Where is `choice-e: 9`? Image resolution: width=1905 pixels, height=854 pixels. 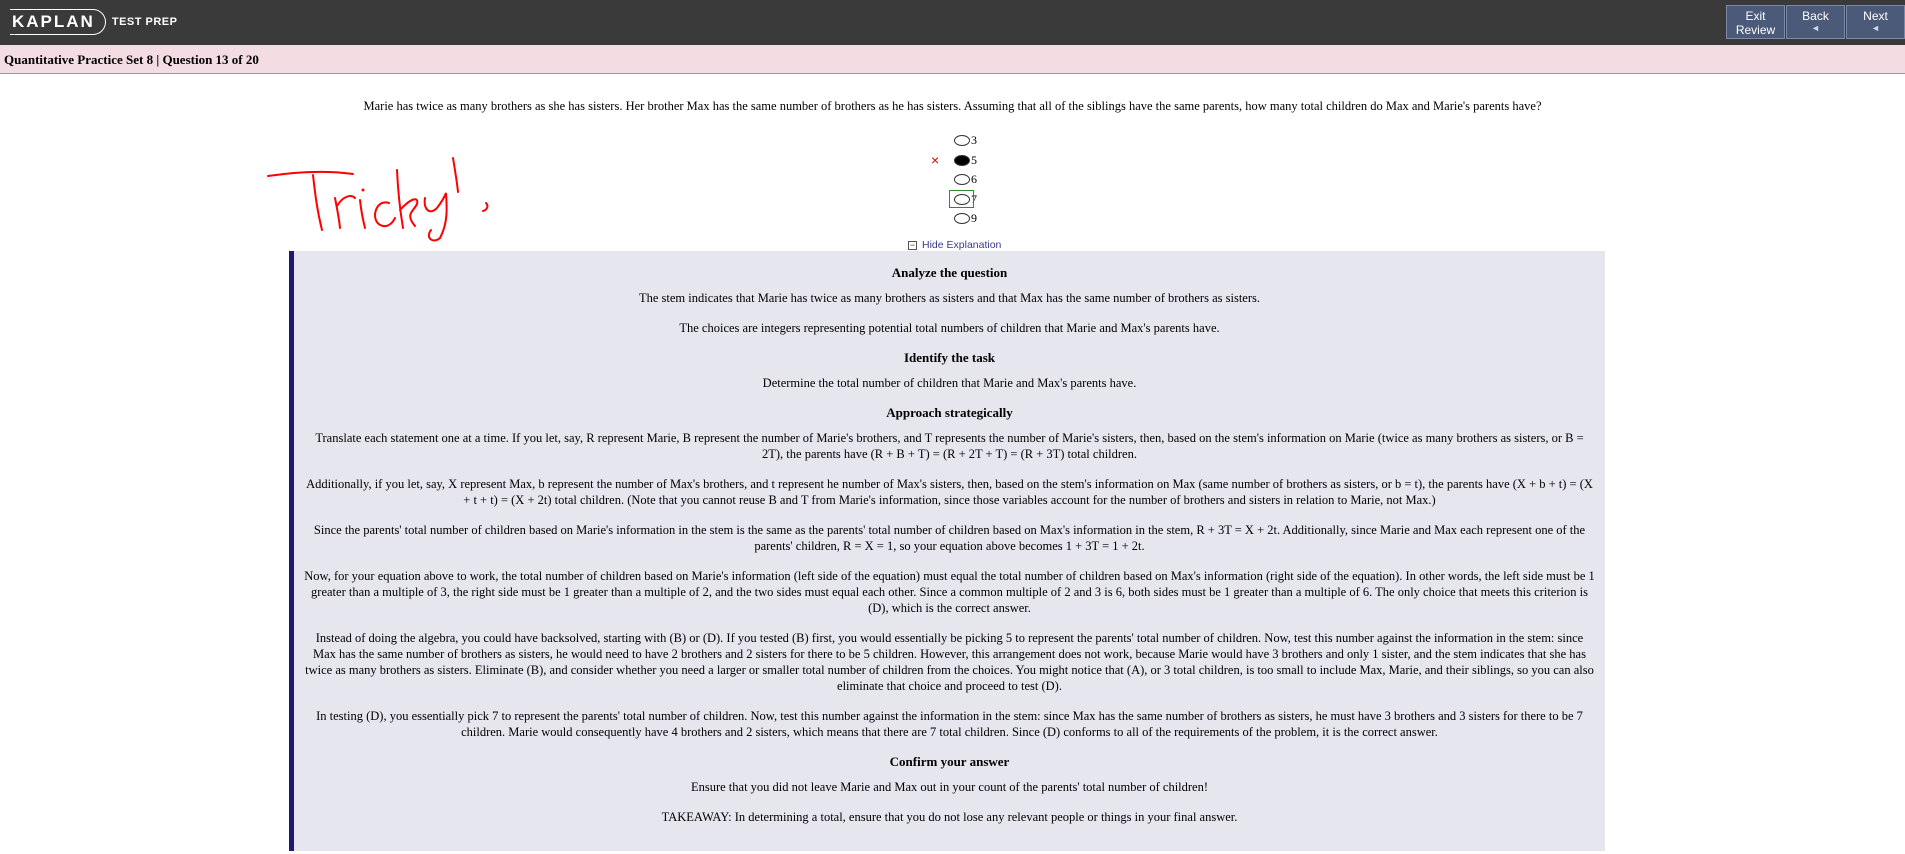
choice-e: 9 is located at coordinates (965, 219).